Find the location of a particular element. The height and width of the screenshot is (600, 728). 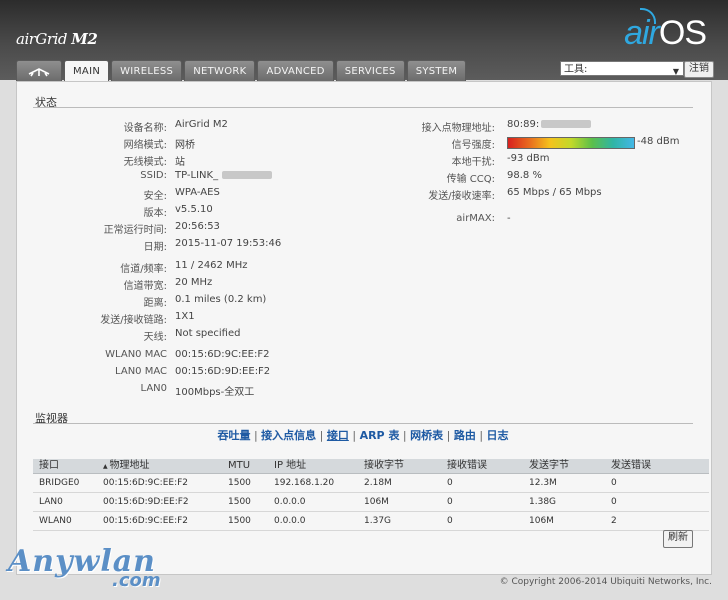

status-value-text: 100Mbps-全双工 is located at coordinates (215, 392).